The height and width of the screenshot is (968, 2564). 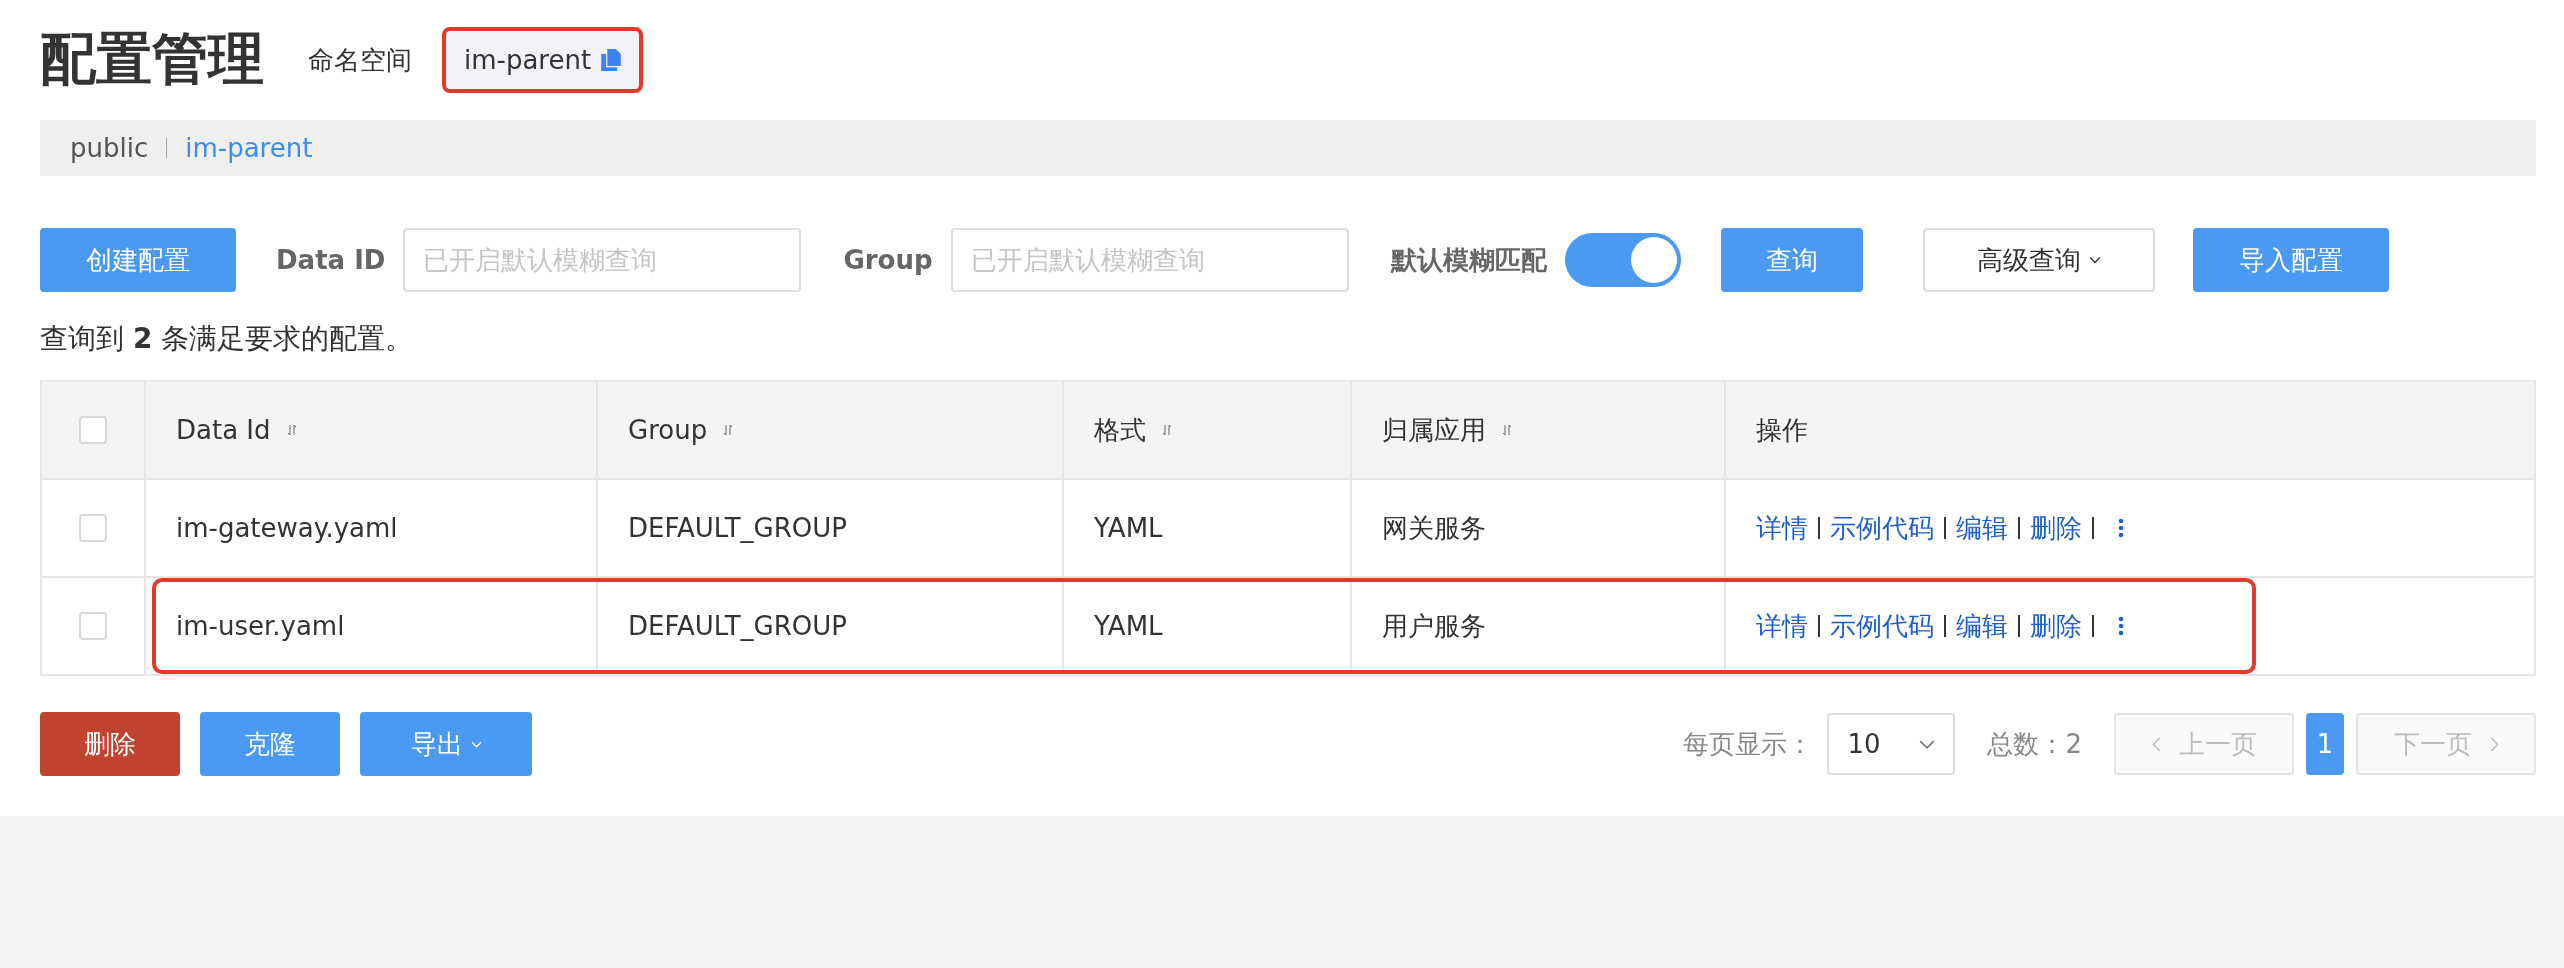 I want to click on page-size-select: 10, so click(x=1891, y=744).